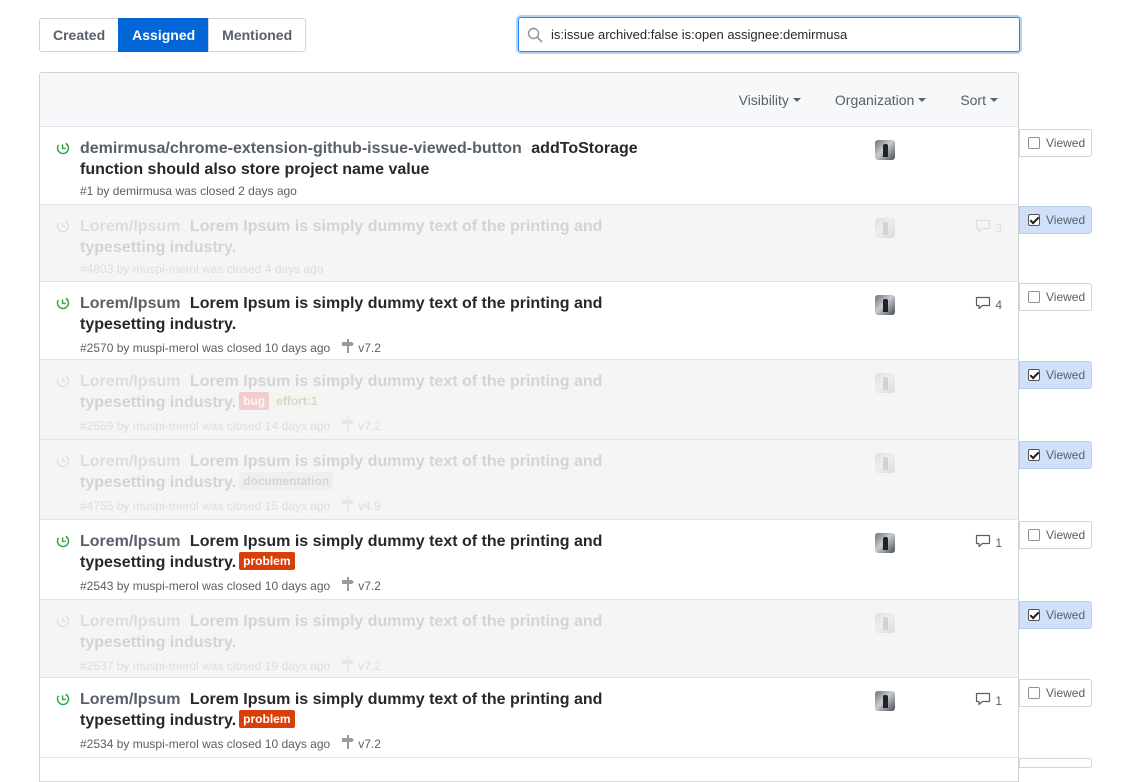 Image resolution: width=1138 pixels, height=782 pixels. I want to click on sort-dropdown: Sort, so click(979, 100).